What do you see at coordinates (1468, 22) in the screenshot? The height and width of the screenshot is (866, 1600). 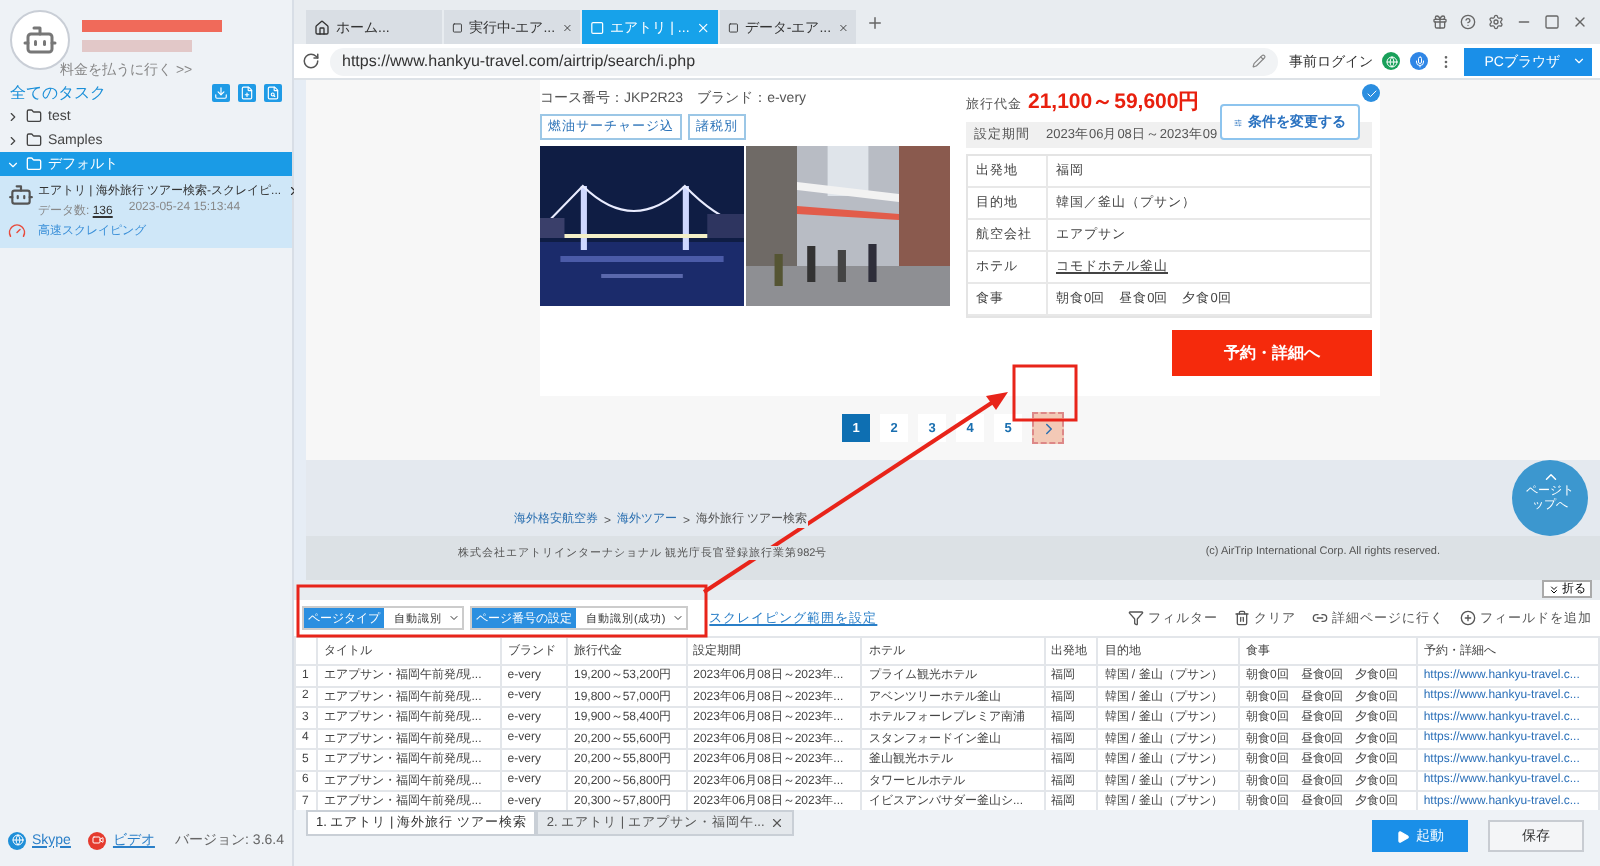 I see `help-icon` at bounding box center [1468, 22].